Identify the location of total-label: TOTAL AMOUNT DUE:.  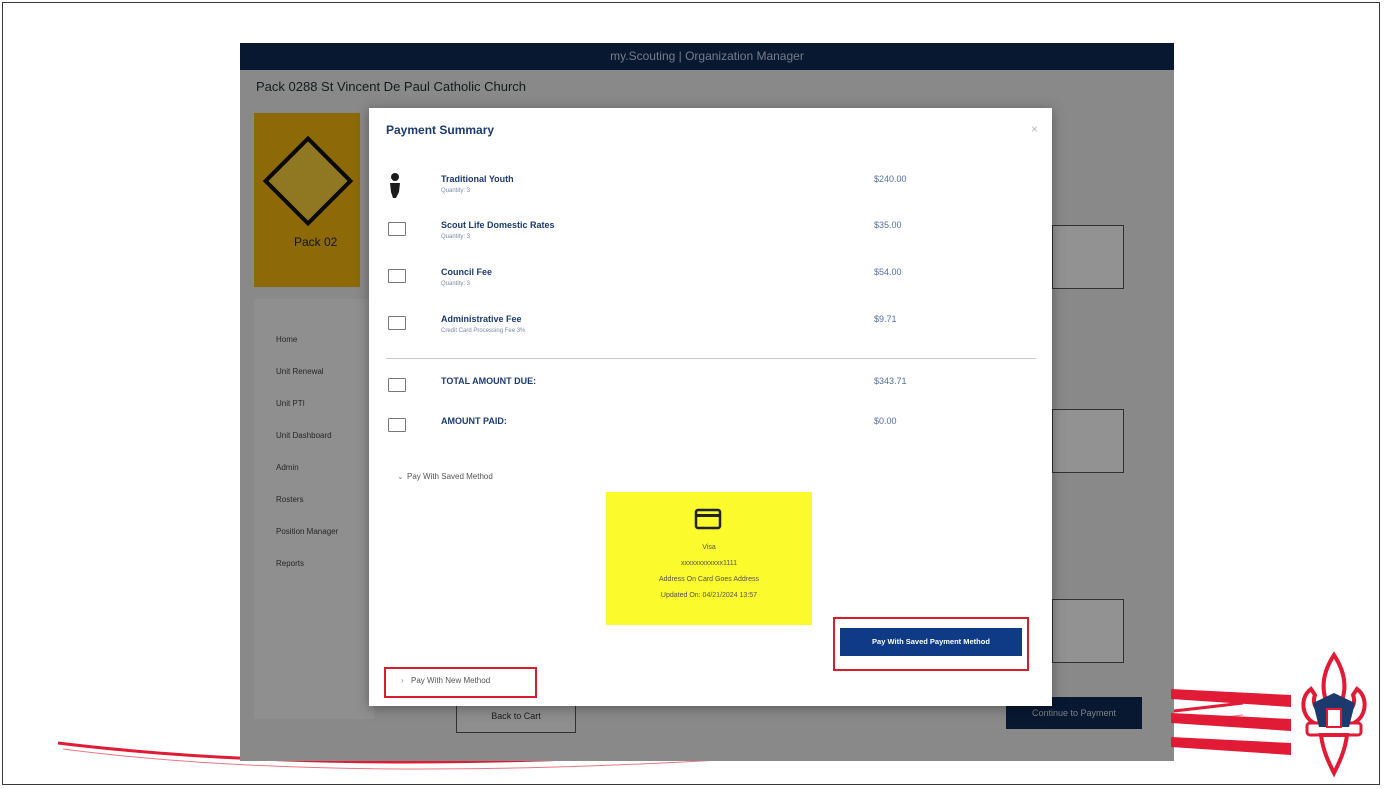
(489, 381).